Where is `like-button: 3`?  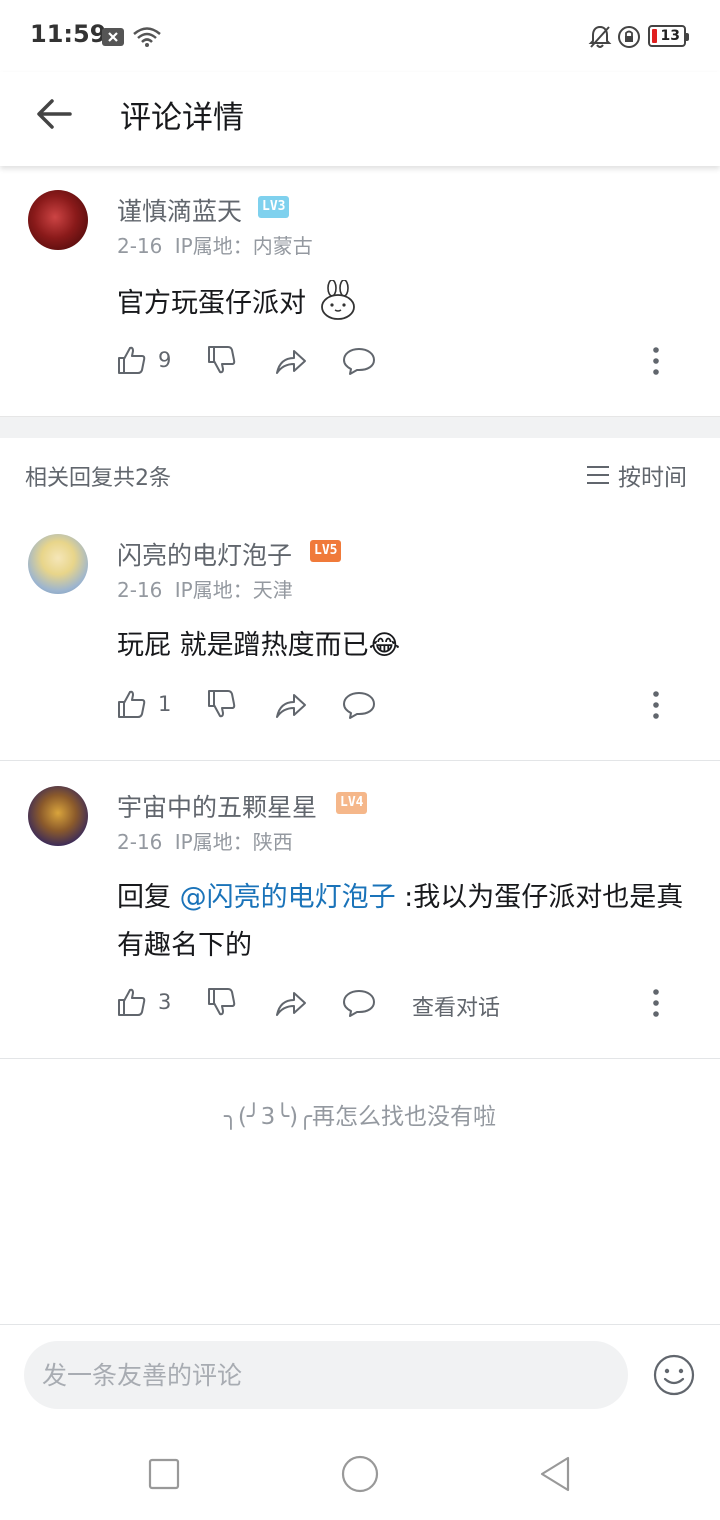 like-button: 3 is located at coordinates (143, 1002).